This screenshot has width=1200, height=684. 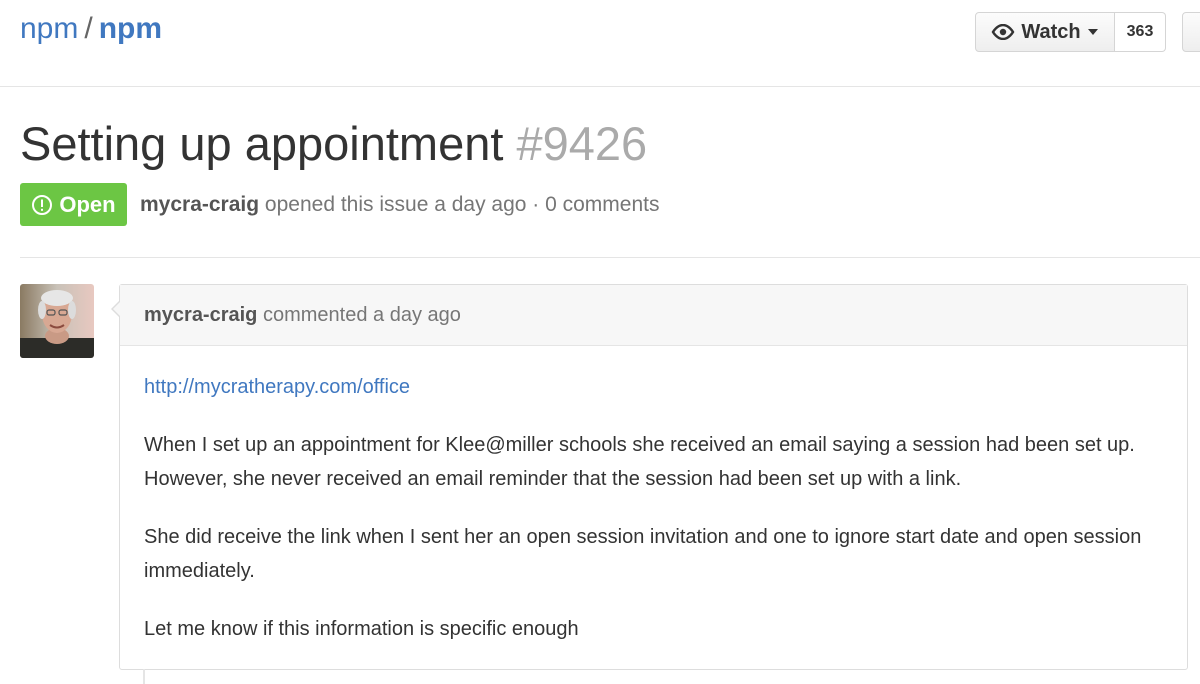 I want to click on timeline-line, so click(x=144, y=676).